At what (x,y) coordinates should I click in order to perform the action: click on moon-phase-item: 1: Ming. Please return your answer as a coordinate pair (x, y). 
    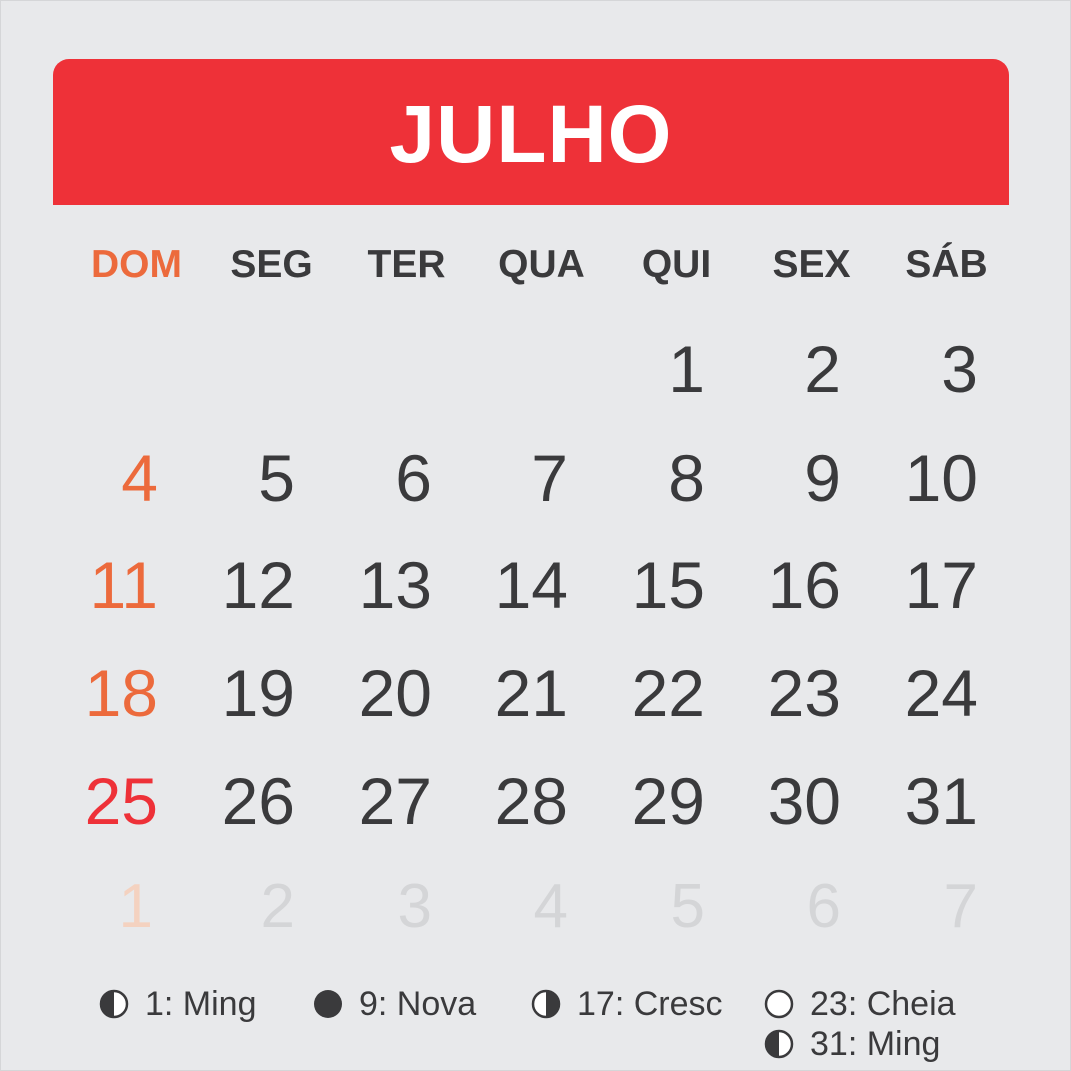
    Looking at the image, I should click on (178, 1004).